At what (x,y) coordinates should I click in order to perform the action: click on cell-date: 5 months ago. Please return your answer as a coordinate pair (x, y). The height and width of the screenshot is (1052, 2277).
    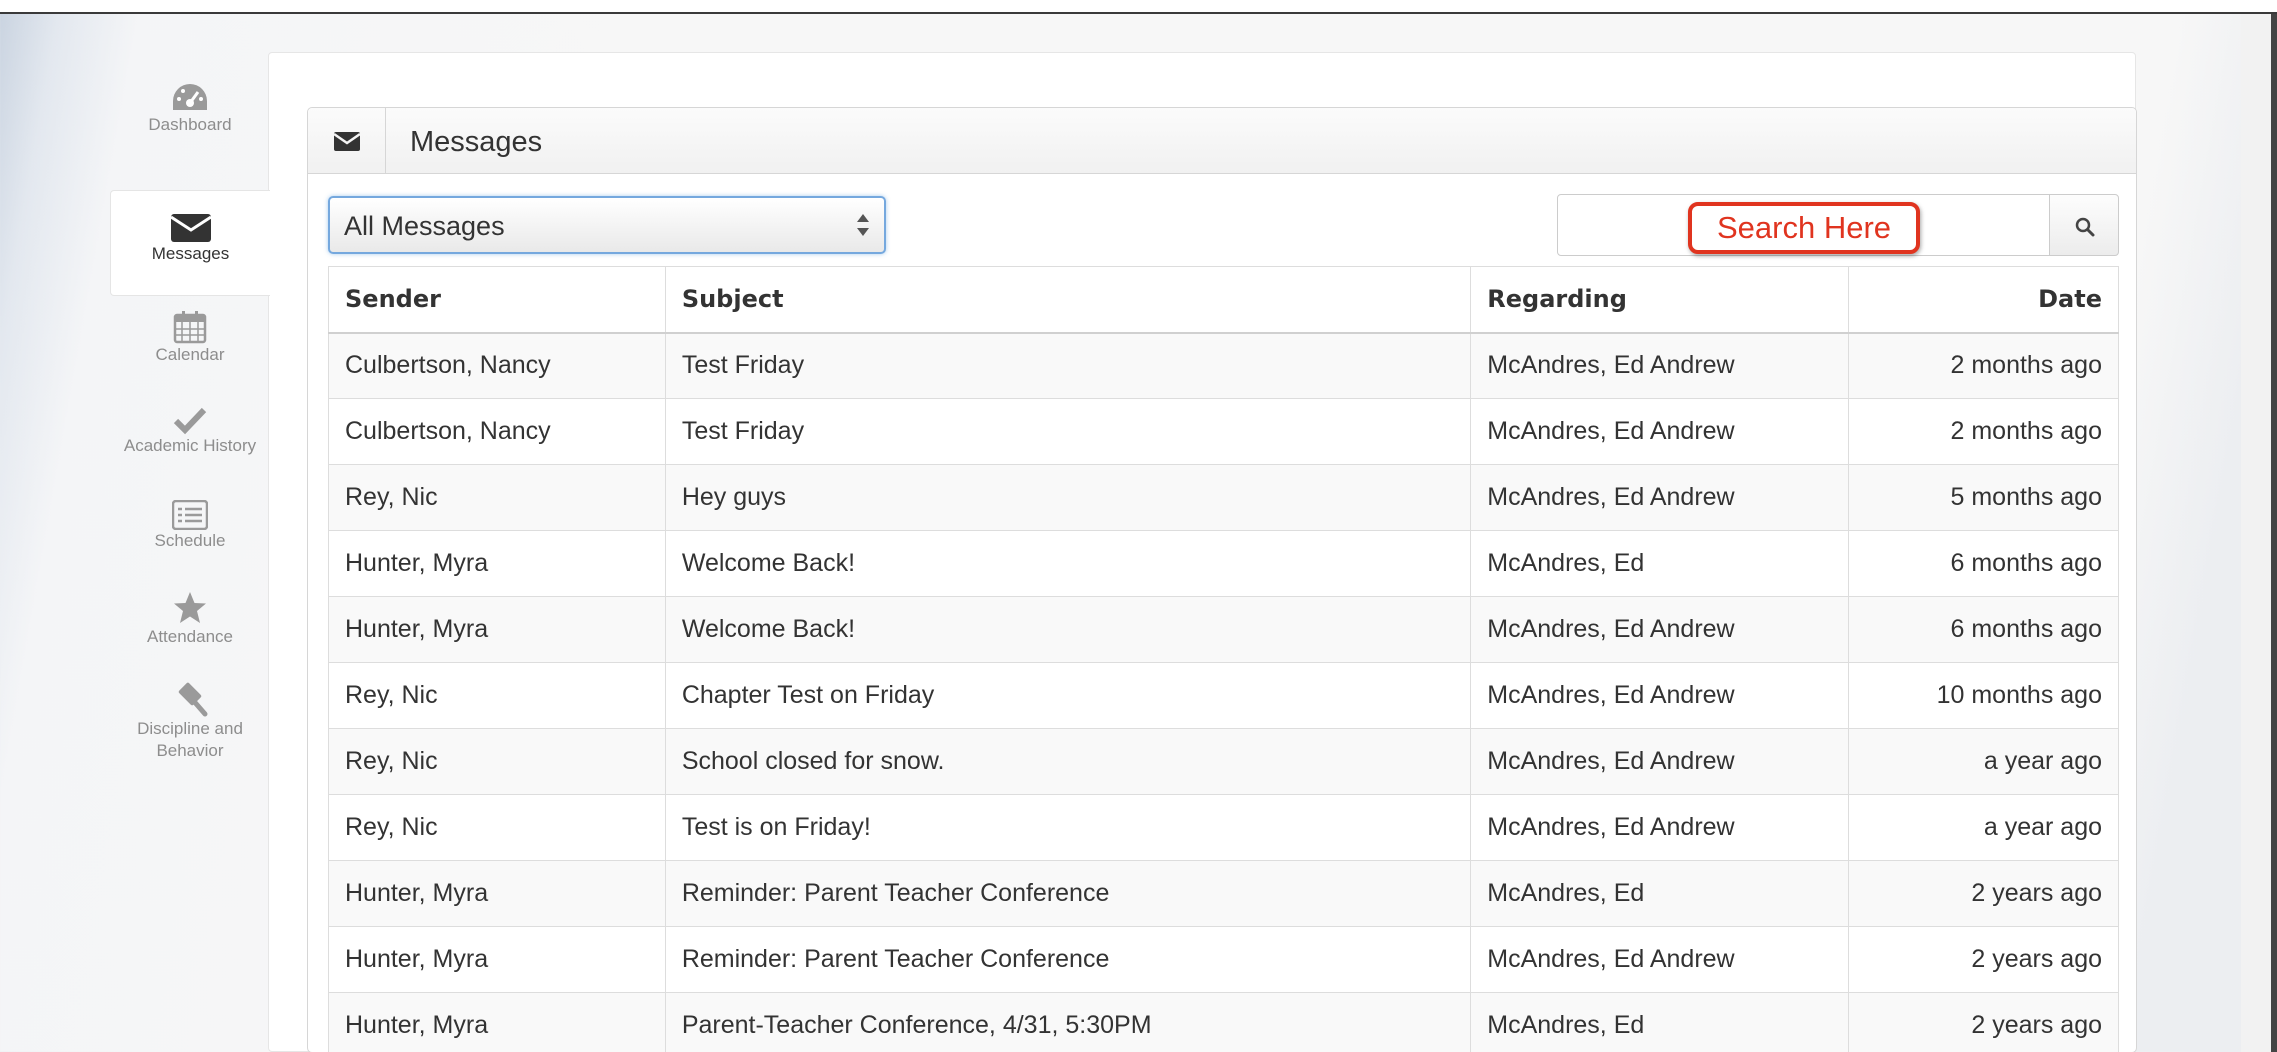
    Looking at the image, I should click on (1983, 497).